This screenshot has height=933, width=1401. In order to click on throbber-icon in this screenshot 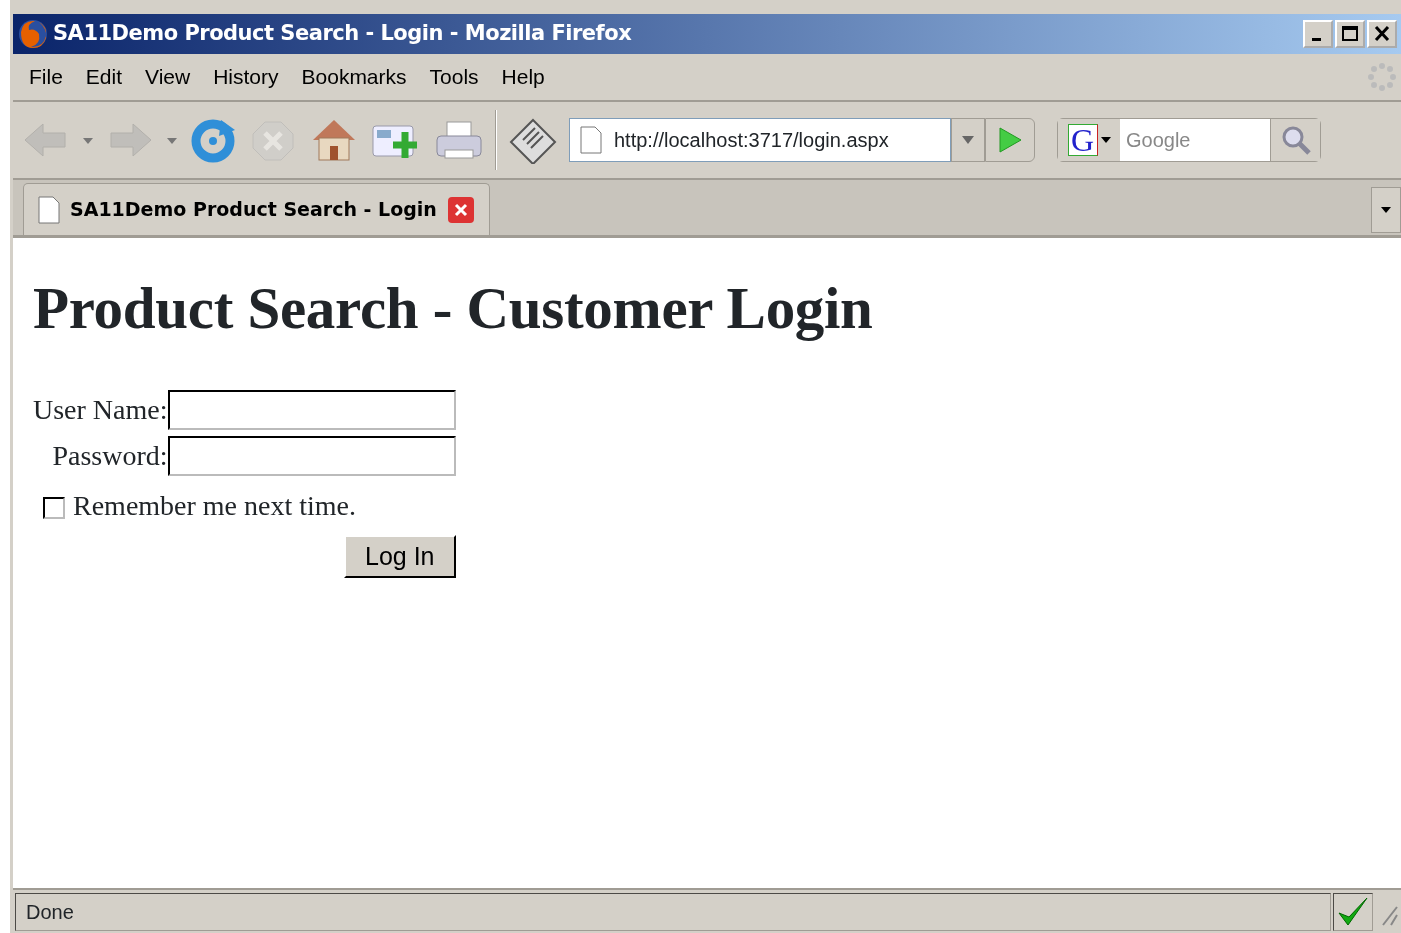, I will do `click(1382, 77)`.